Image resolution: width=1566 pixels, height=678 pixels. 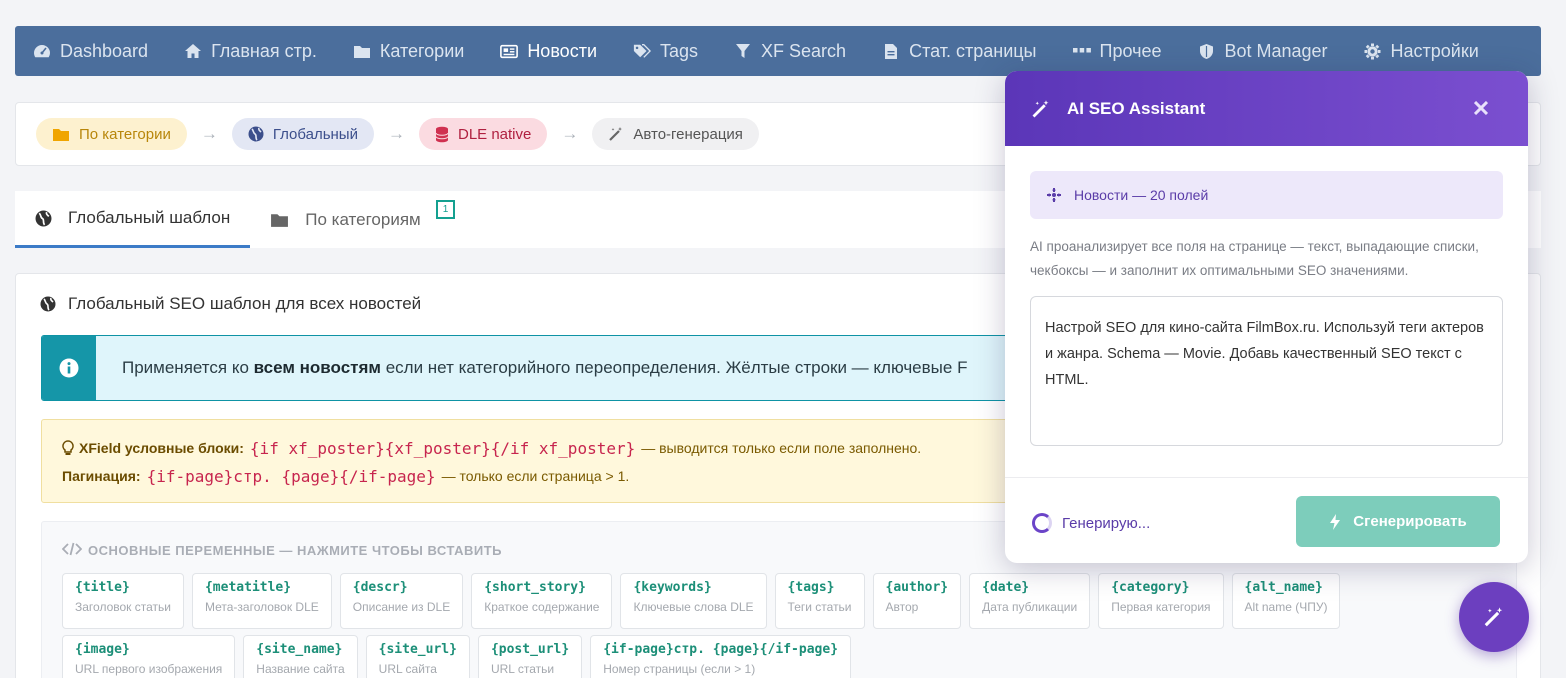 What do you see at coordinates (445, 209) in the screenshot?
I see `tab-count-badge: 1` at bounding box center [445, 209].